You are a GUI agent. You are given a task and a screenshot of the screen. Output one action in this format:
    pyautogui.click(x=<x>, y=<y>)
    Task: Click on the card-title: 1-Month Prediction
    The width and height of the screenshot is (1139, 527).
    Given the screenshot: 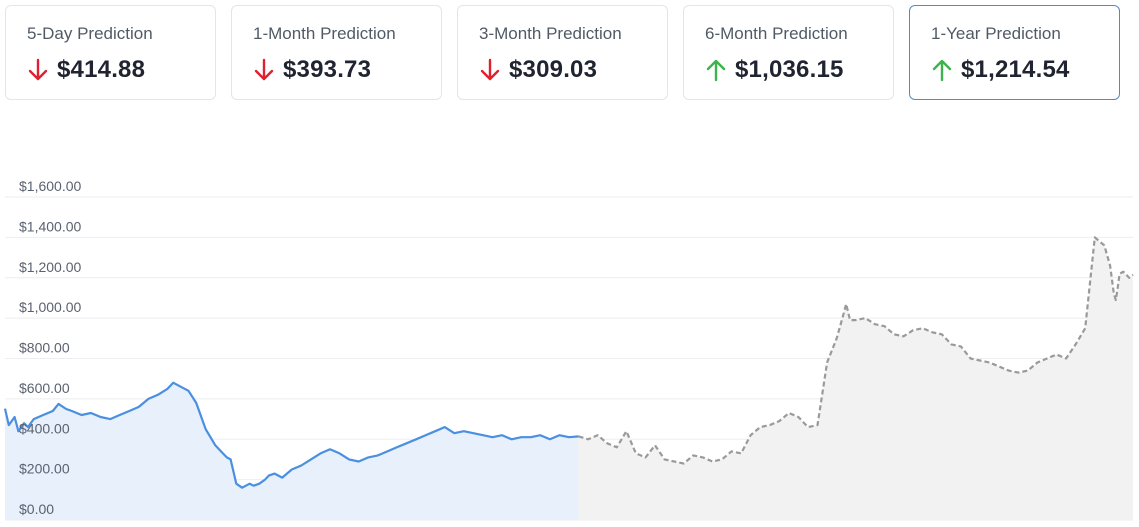 What is the action you would take?
    pyautogui.click(x=324, y=33)
    